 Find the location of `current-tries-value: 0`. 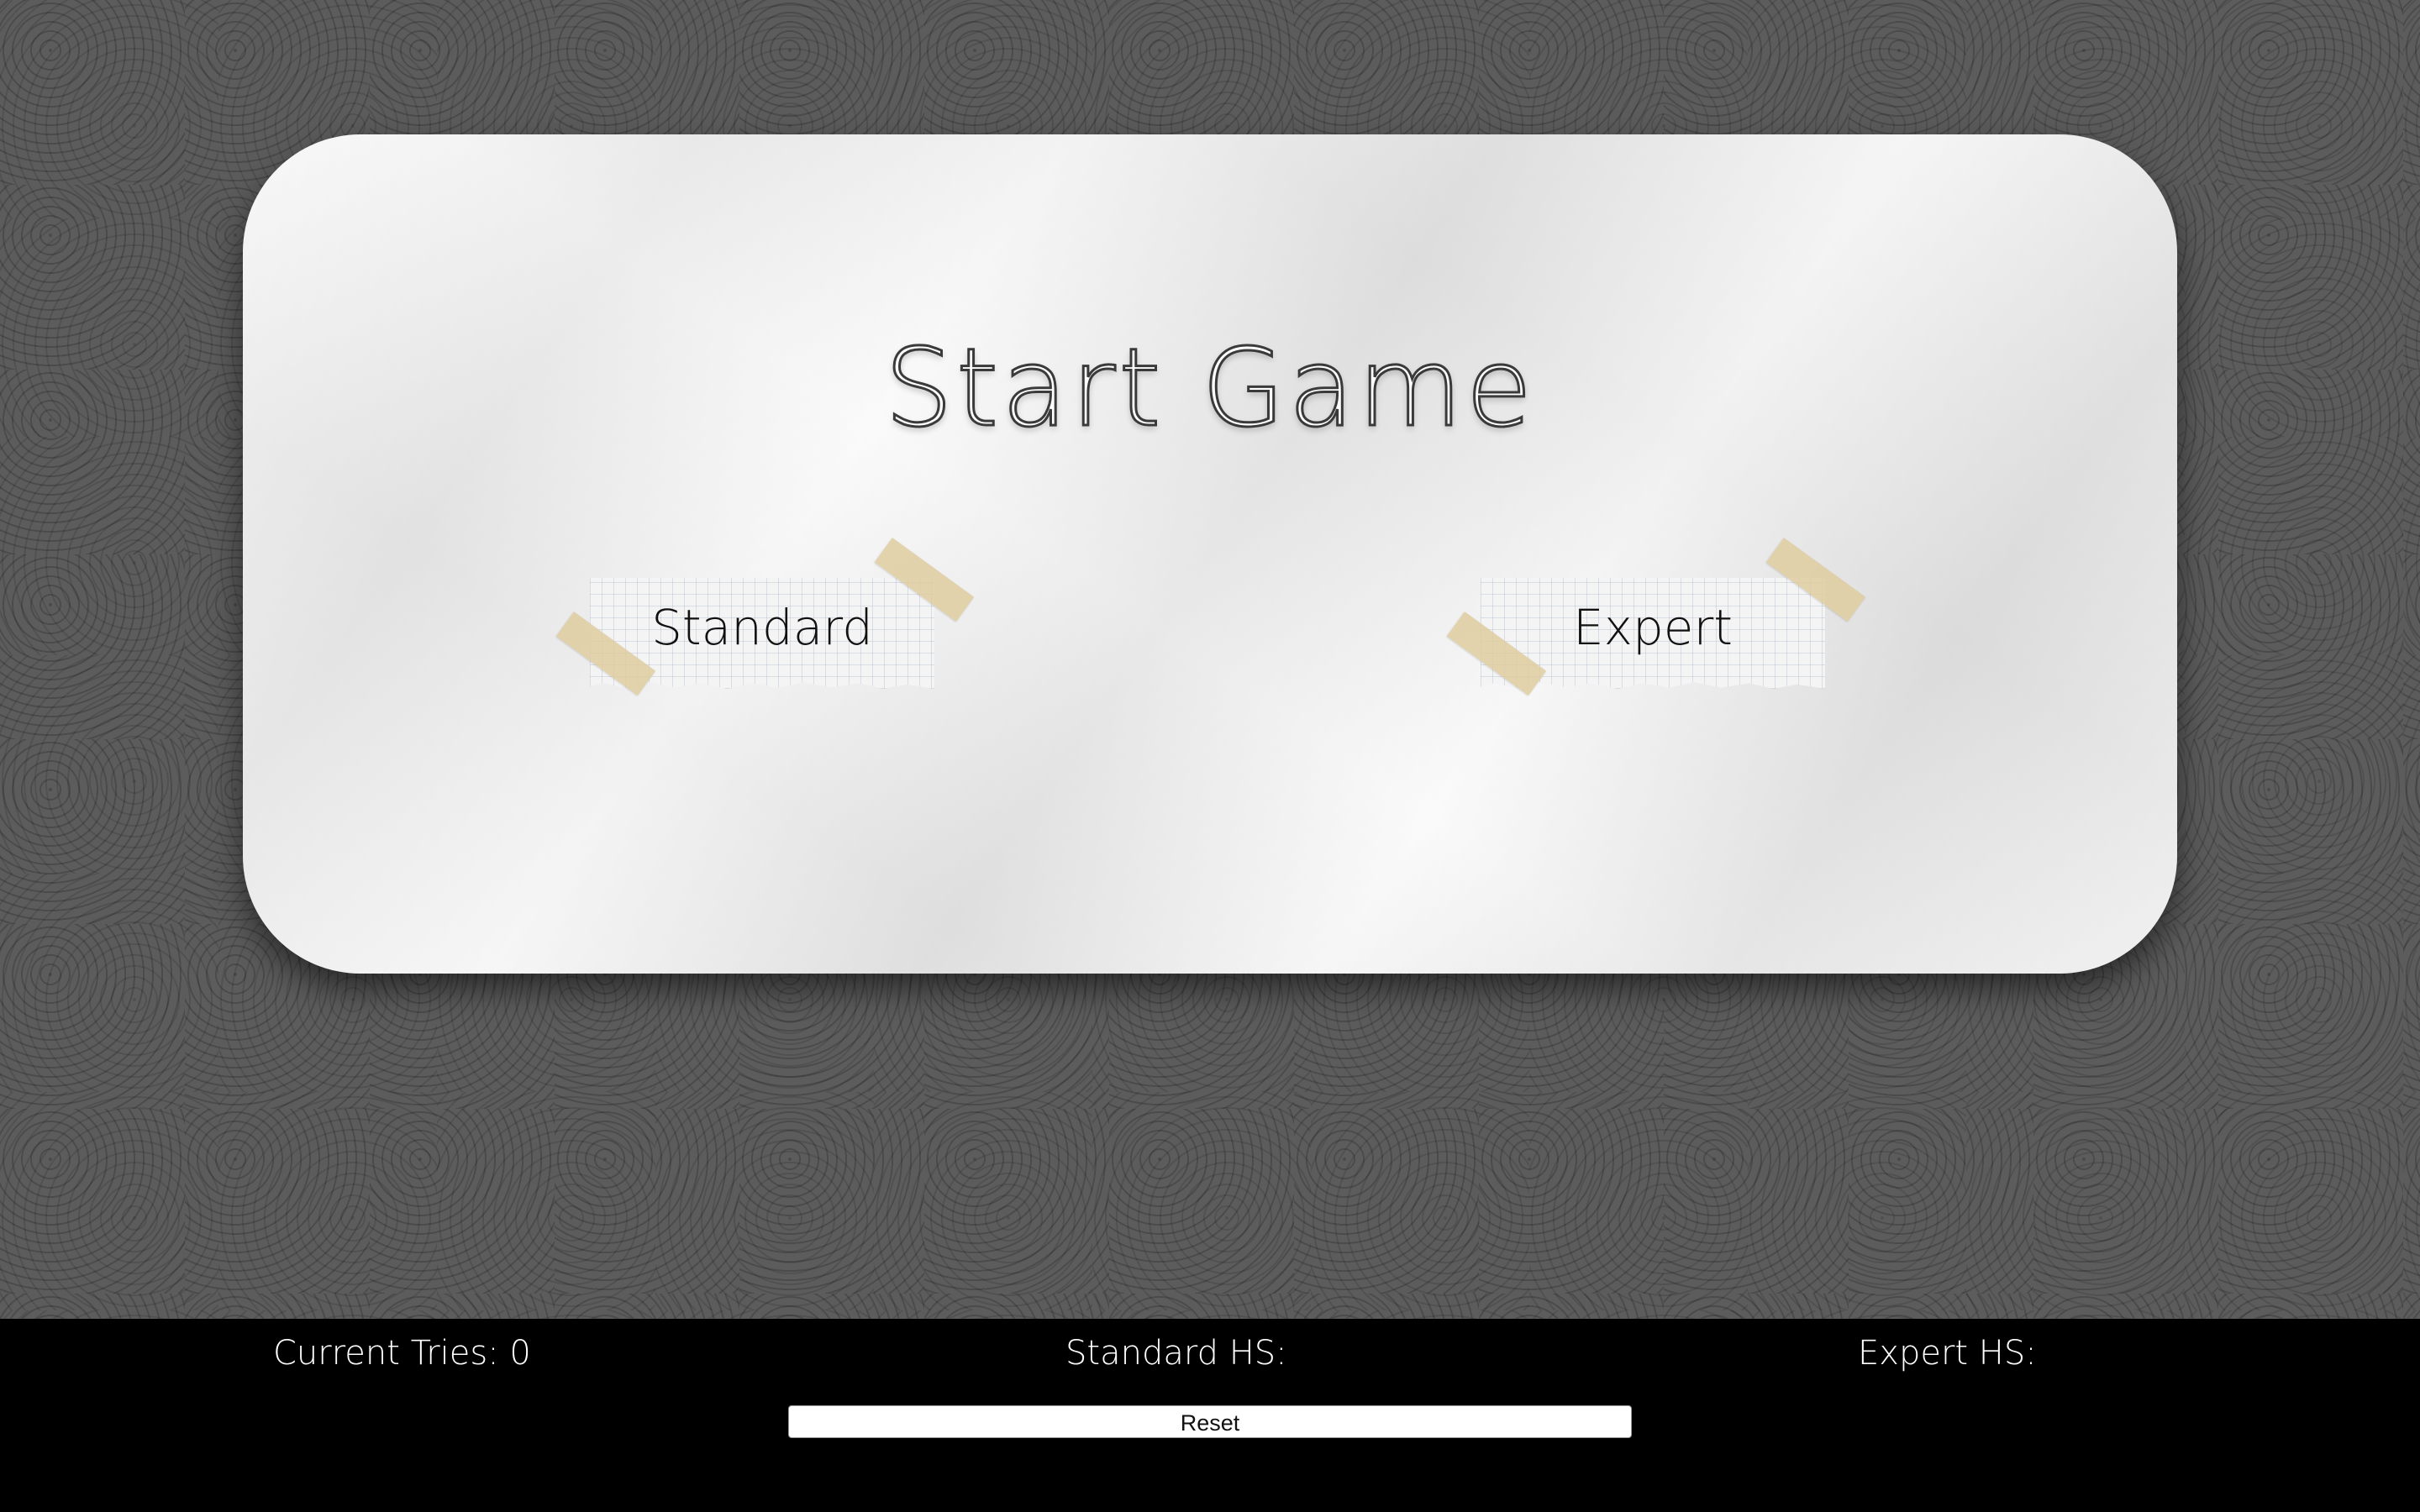

current-tries-value: 0 is located at coordinates (520, 1353).